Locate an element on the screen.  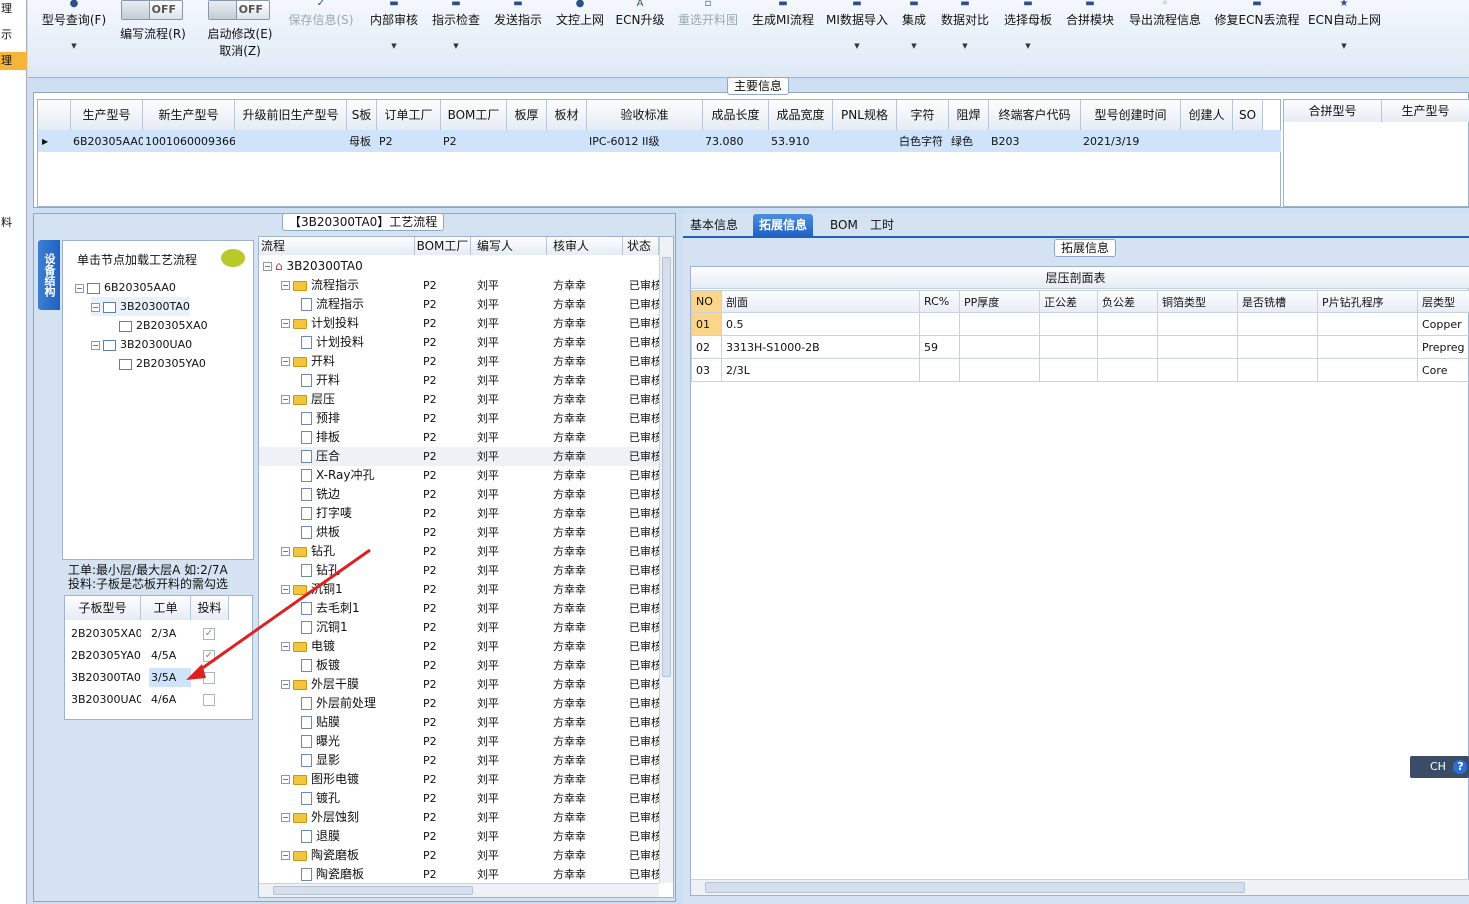
pnl-spec-header: PNL规格 is located at coordinates (865, 115).